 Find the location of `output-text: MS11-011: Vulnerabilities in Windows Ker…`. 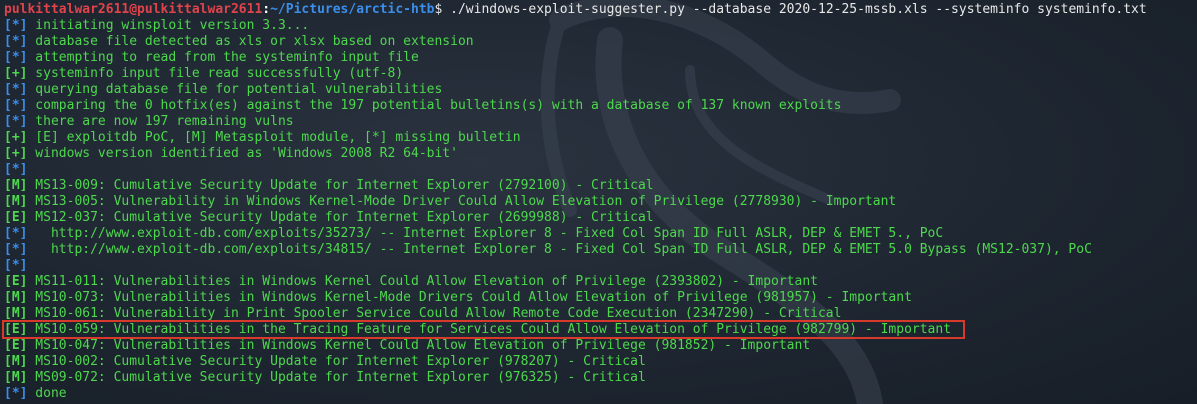

output-text: MS11-011: Vulnerabilities in Windows Ker… is located at coordinates (422, 281).